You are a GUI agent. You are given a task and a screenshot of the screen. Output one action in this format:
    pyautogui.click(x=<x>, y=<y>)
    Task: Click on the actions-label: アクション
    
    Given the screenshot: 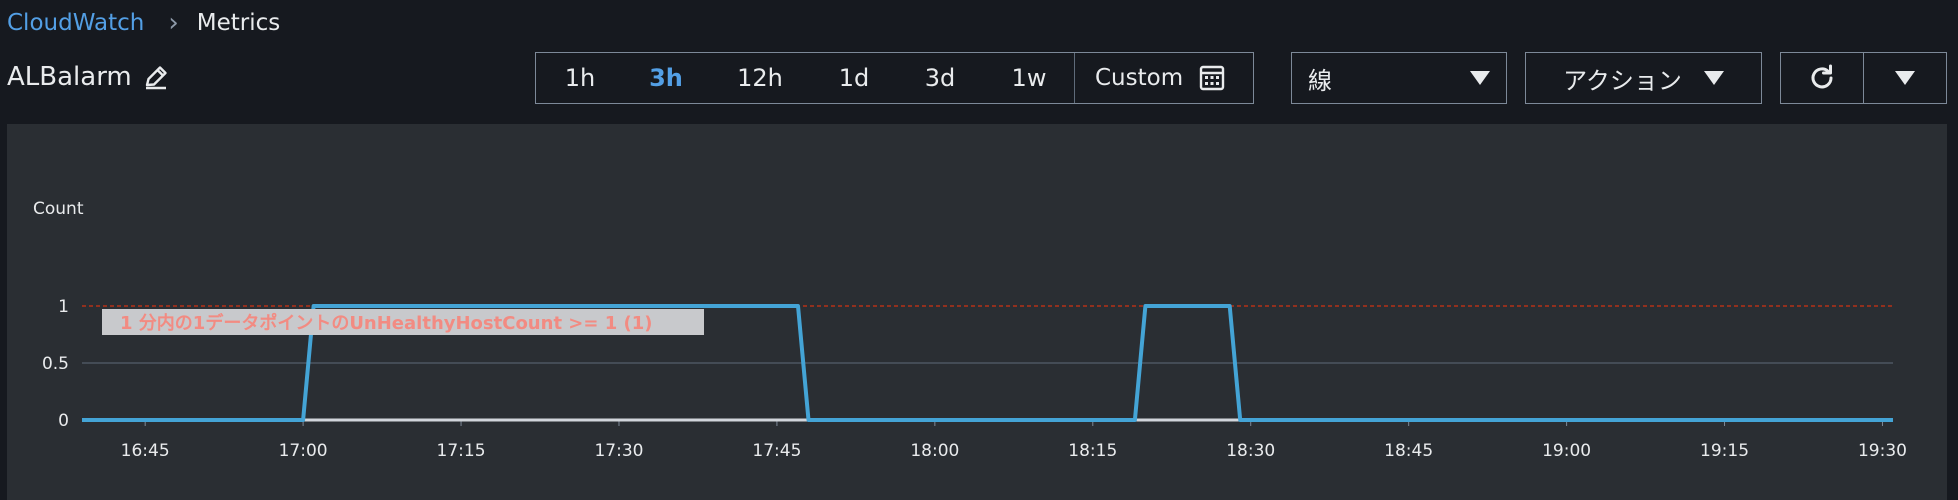 What is the action you would take?
    pyautogui.click(x=1622, y=80)
    